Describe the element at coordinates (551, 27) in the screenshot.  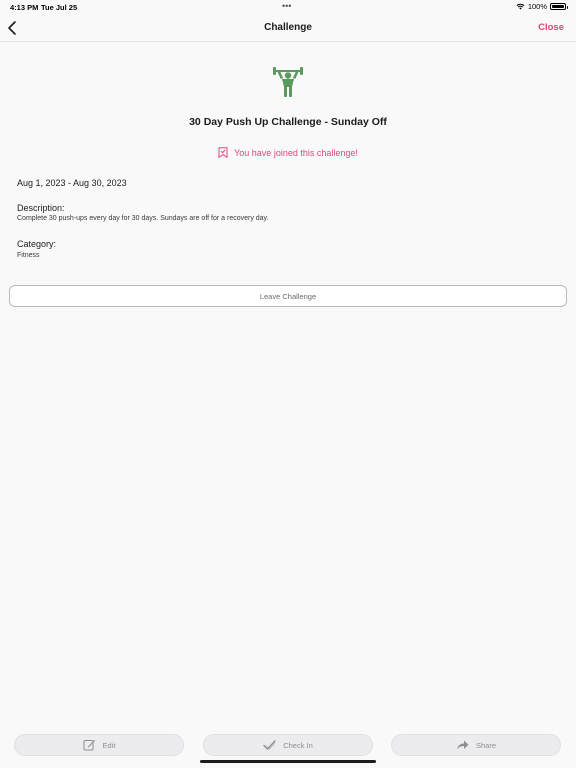
I see `close-button: Close` at that location.